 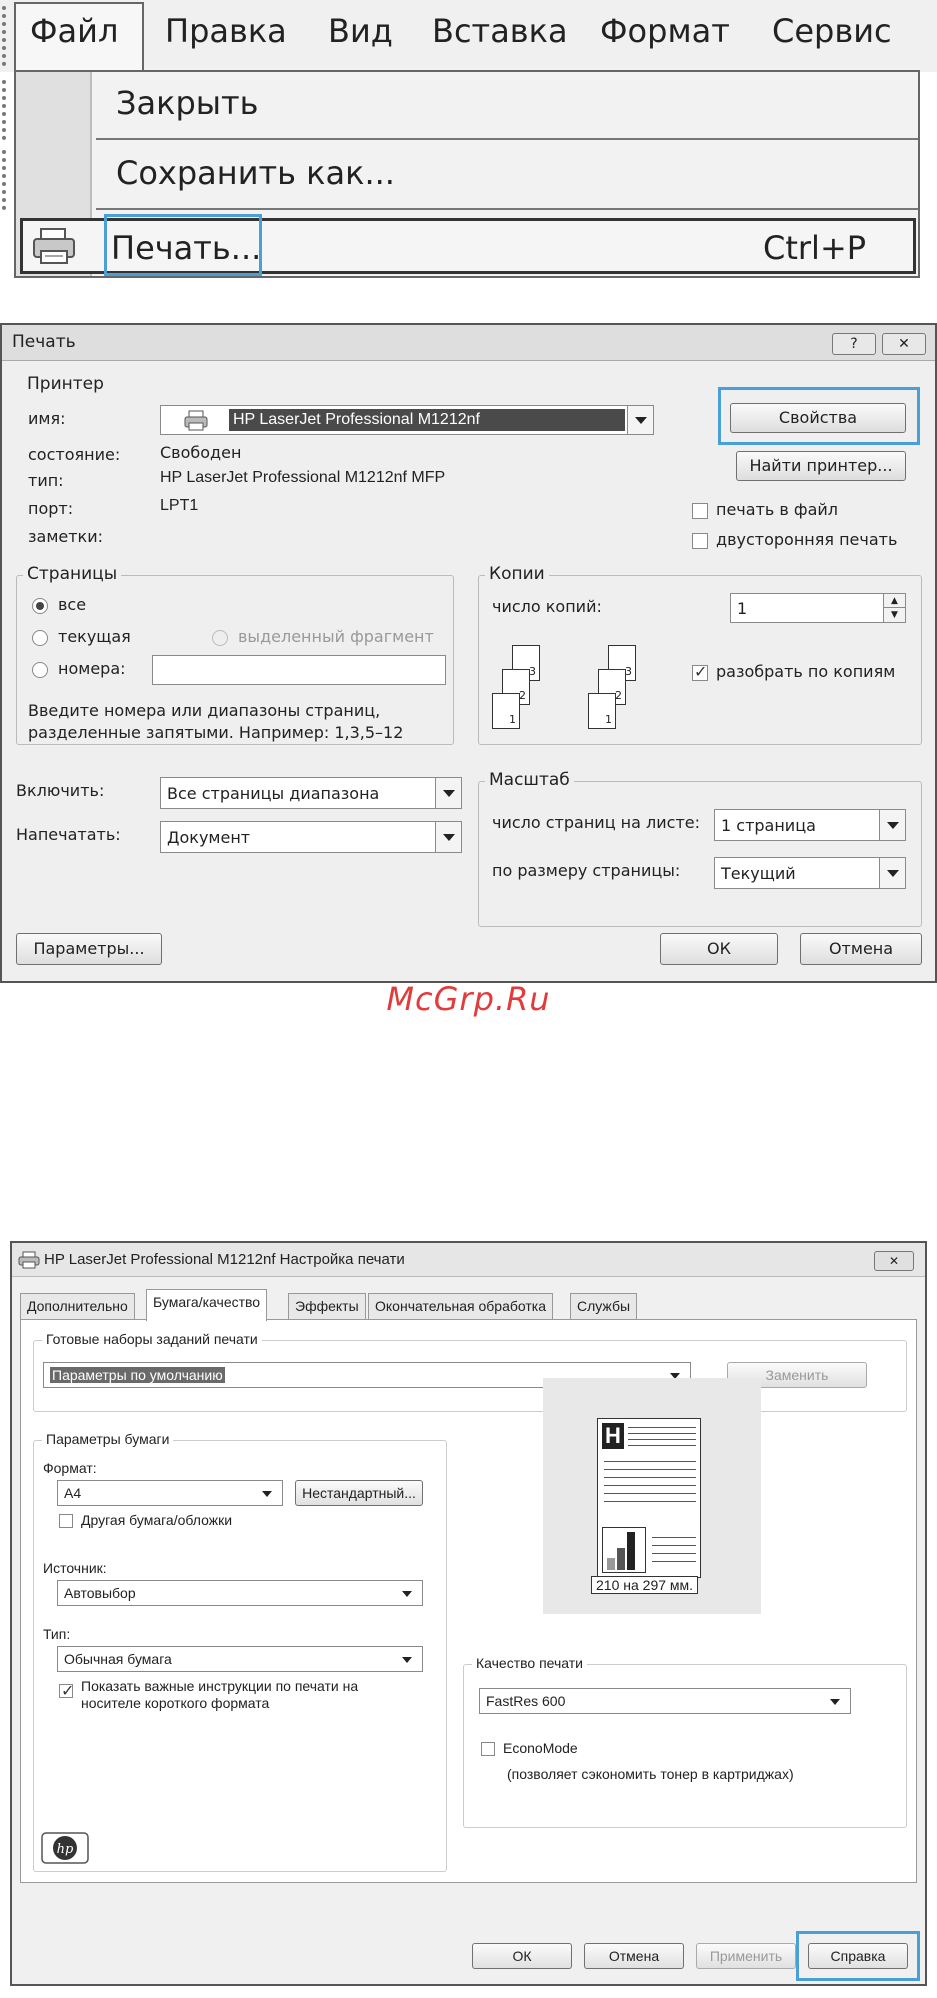 I want to click on short-media-instructions-checkbox, so click(x=66, y=1691).